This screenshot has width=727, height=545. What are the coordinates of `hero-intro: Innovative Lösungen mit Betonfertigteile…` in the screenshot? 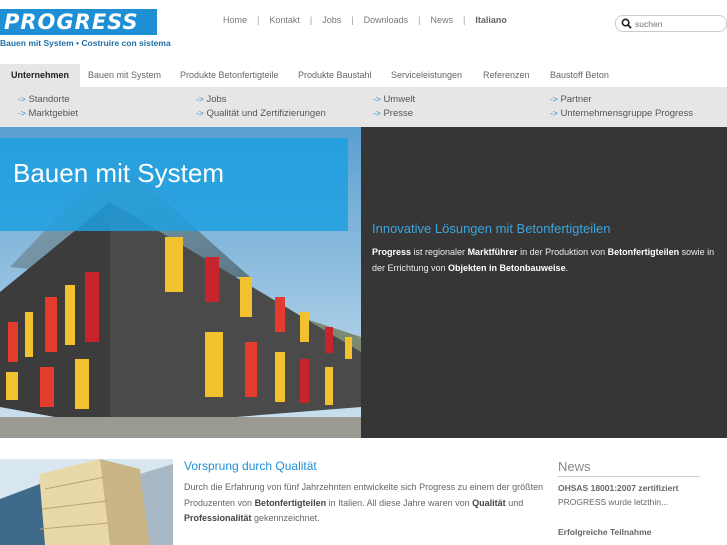 It's located at (544, 248).